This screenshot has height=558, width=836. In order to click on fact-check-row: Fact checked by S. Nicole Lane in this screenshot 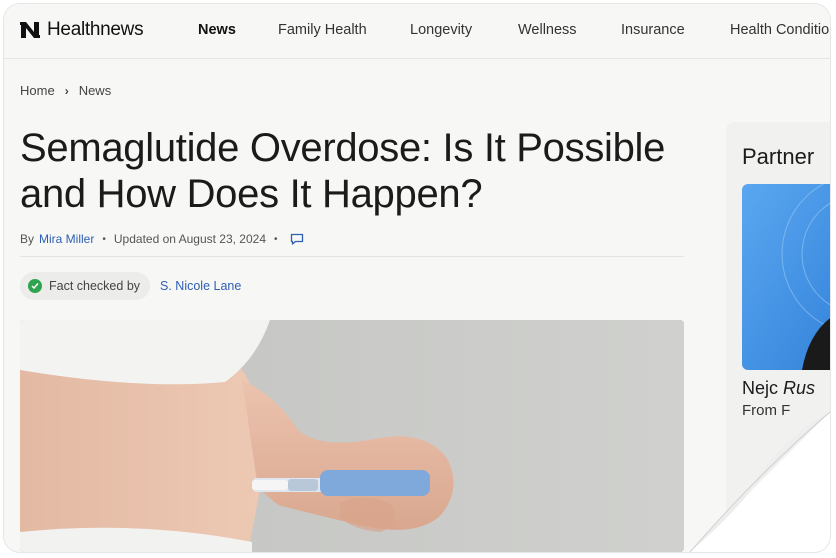, I will do `click(130, 286)`.